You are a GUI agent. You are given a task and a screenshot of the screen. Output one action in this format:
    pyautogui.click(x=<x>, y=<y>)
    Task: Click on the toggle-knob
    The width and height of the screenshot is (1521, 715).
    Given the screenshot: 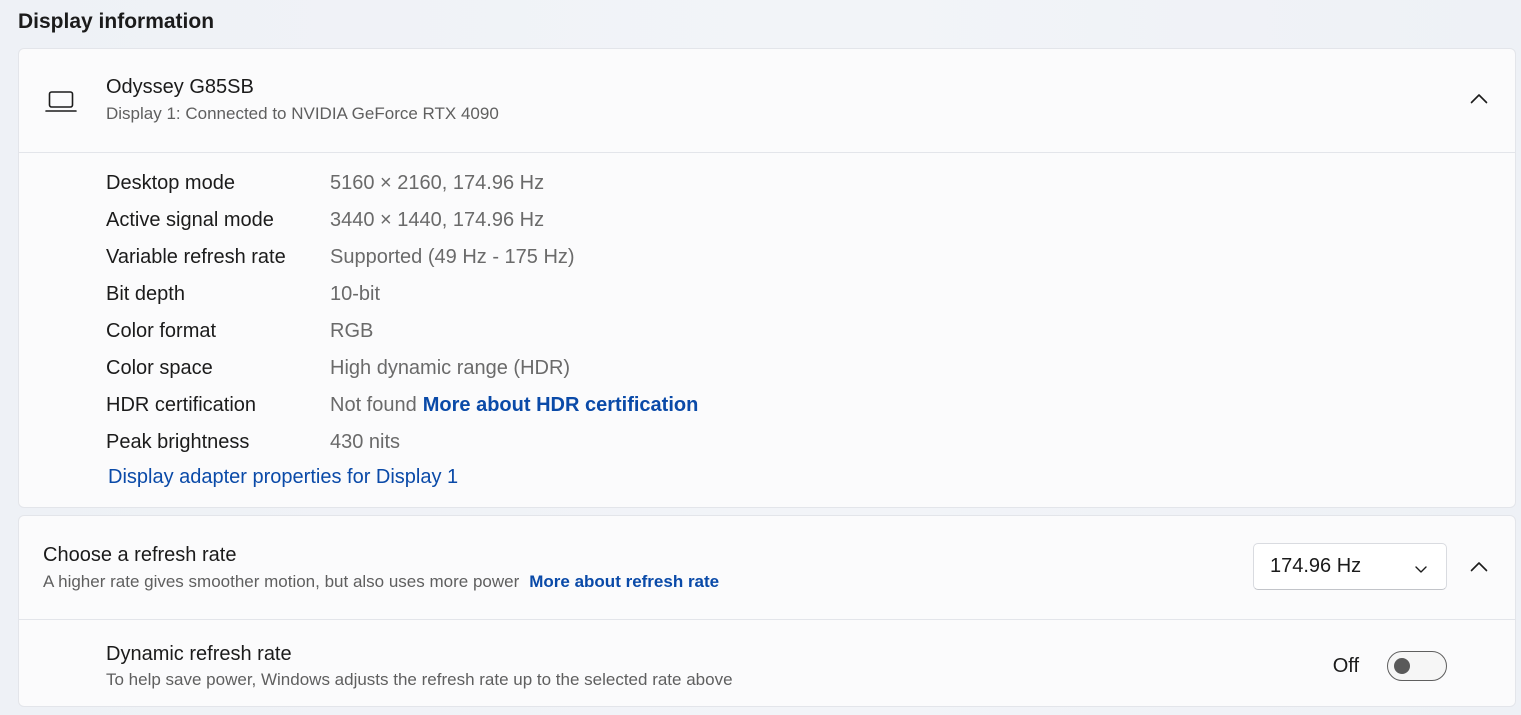 What is the action you would take?
    pyautogui.click(x=1402, y=666)
    